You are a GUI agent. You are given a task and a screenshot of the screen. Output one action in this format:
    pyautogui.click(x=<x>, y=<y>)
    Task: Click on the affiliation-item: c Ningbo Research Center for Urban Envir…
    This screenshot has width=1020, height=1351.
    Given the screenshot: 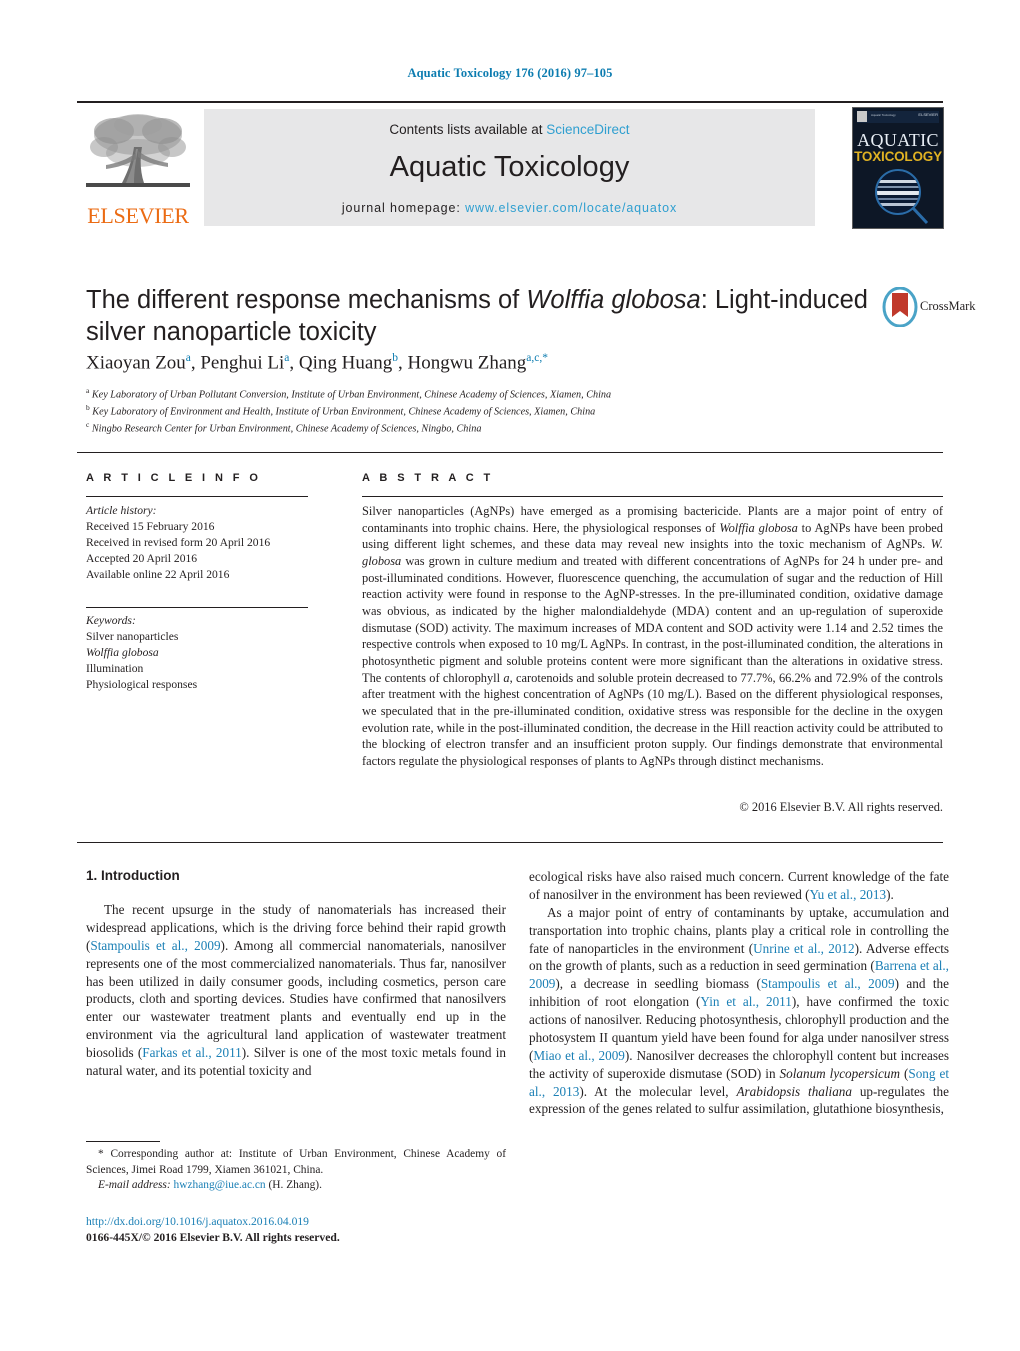 What is the action you would take?
    pyautogui.click(x=486, y=428)
    